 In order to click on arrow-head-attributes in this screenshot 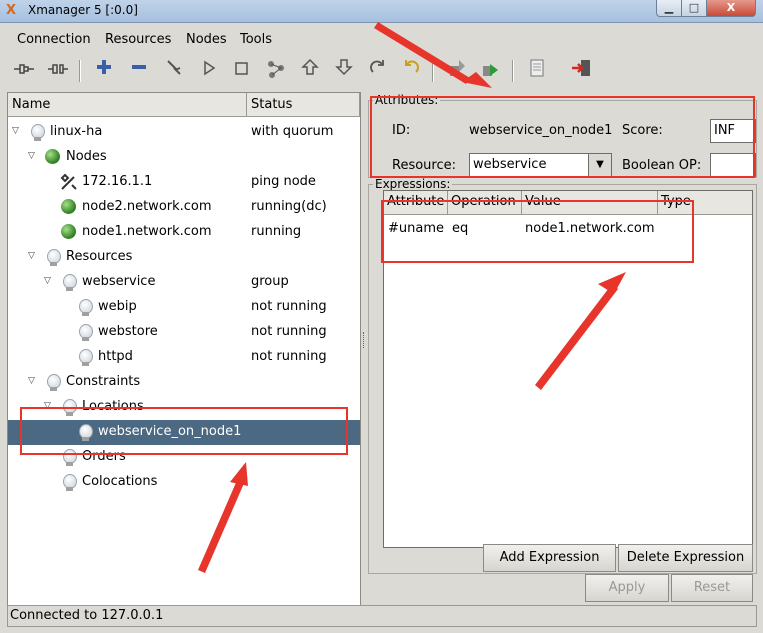, I will do `click(477, 80)`.